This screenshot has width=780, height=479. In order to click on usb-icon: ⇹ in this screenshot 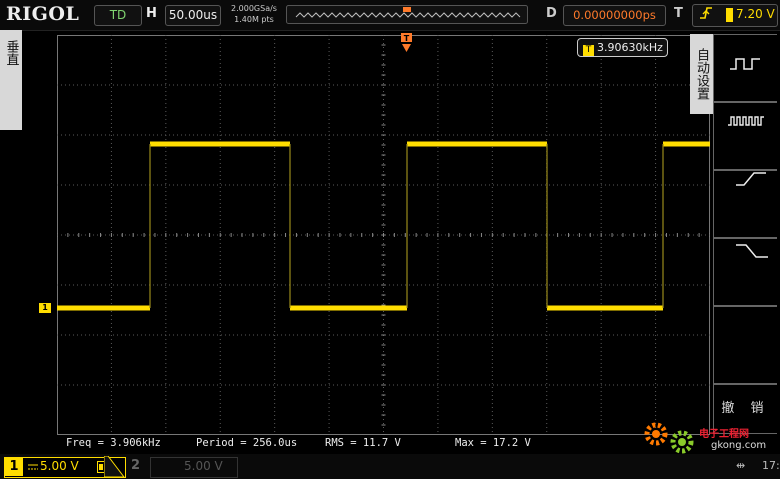, I will do `click(741, 465)`.